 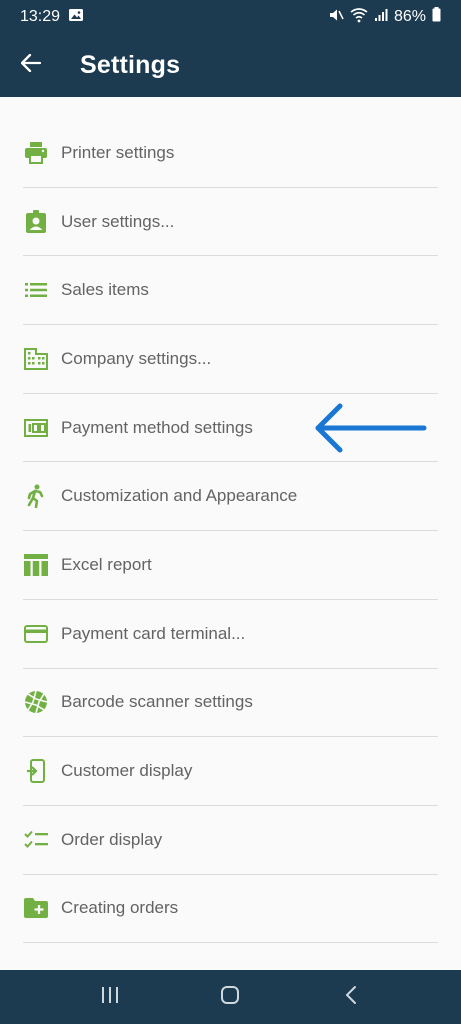 What do you see at coordinates (36, 702) in the screenshot?
I see `aperture-icon` at bounding box center [36, 702].